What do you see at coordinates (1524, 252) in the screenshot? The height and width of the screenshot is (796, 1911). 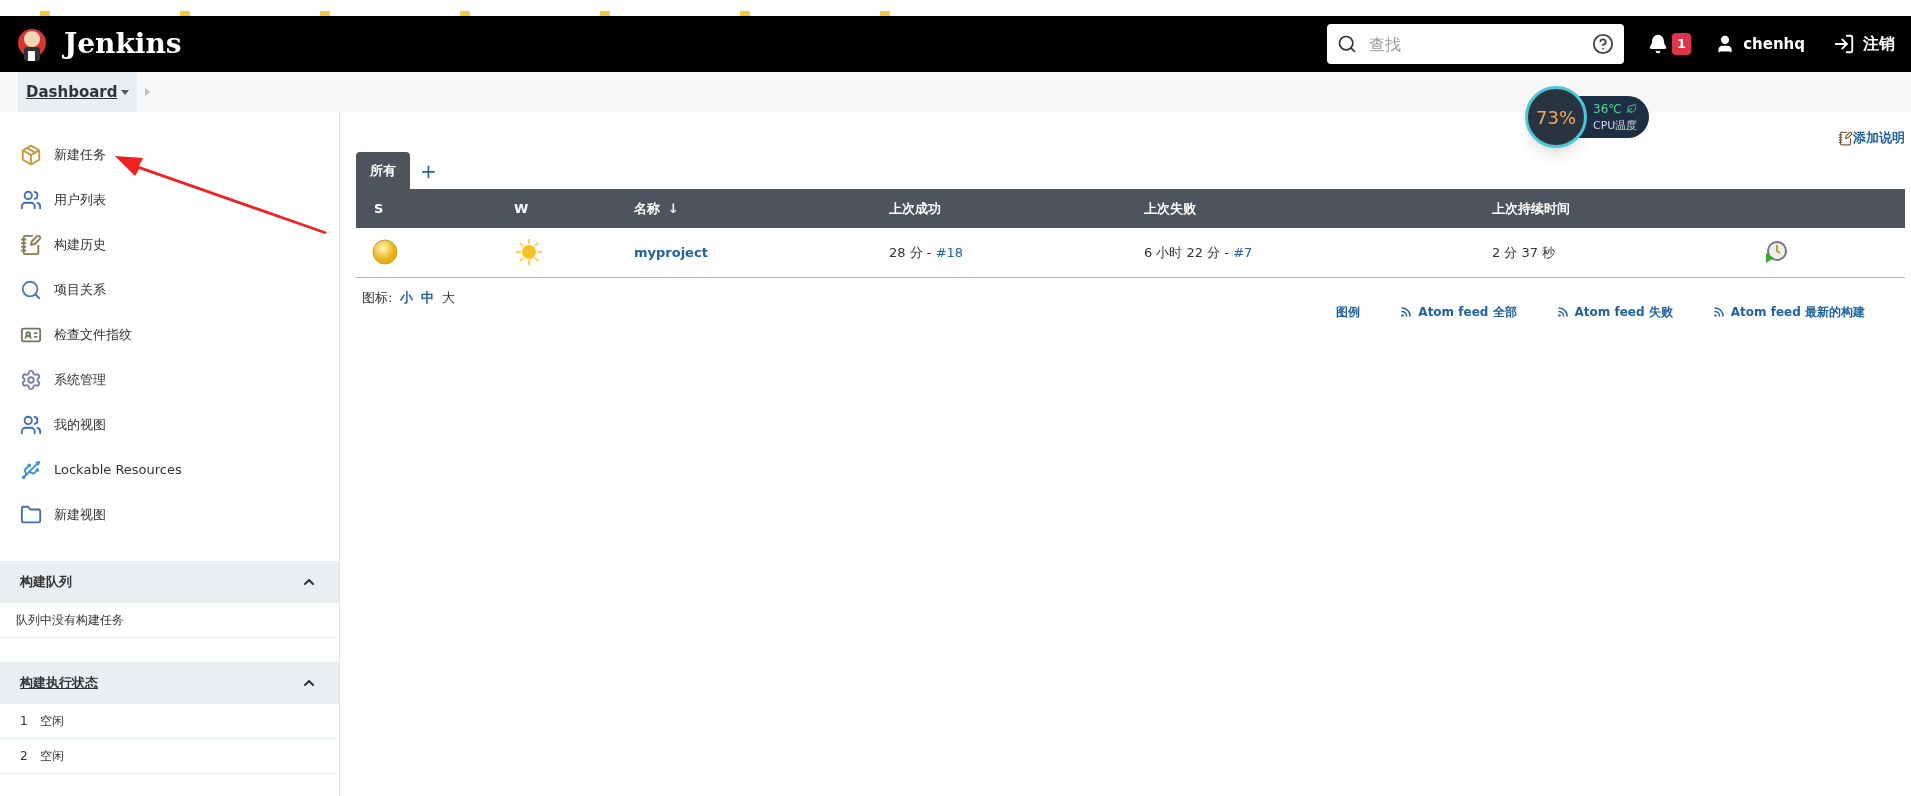 I see `duration-text: 2 分 37 秒` at bounding box center [1524, 252].